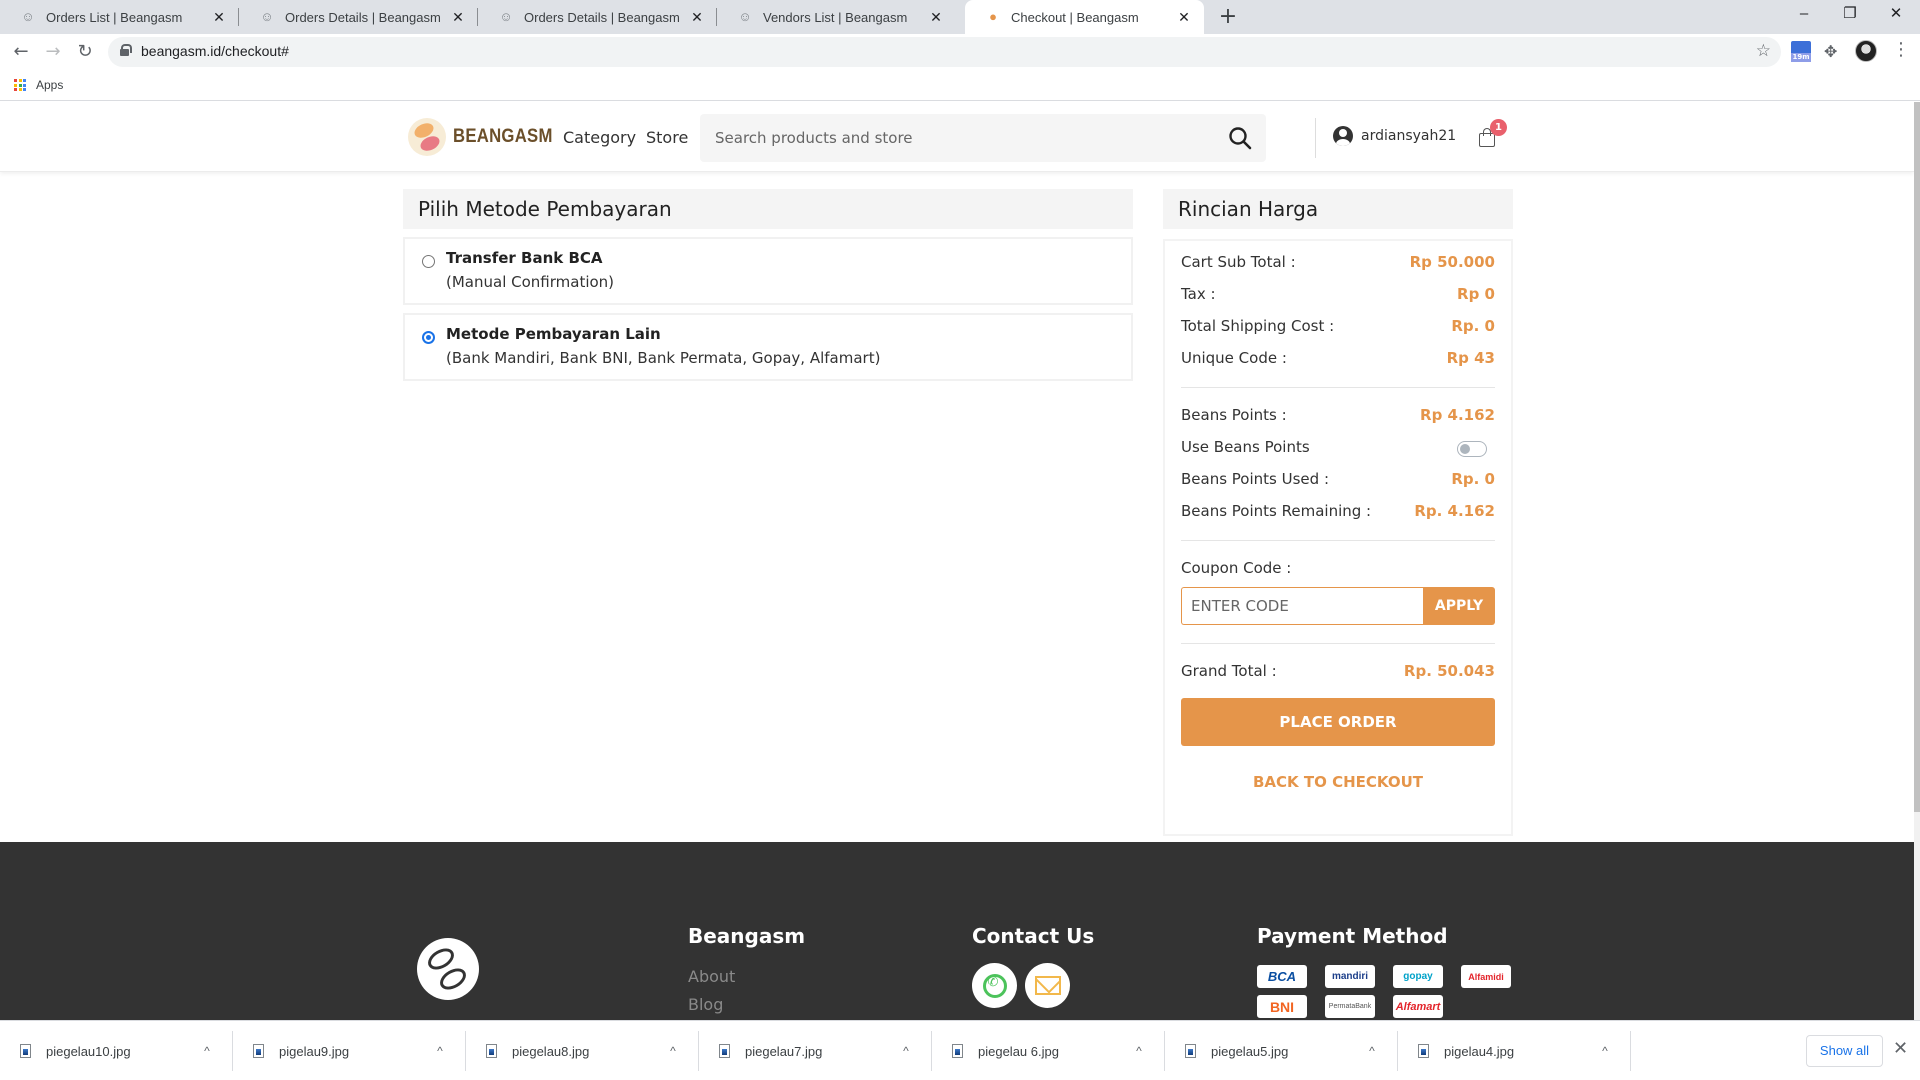 This screenshot has height=1080, width=1920. Describe the element at coordinates (1282, 1006) in the screenshot. I see `bni-logo: BNI` at that location.